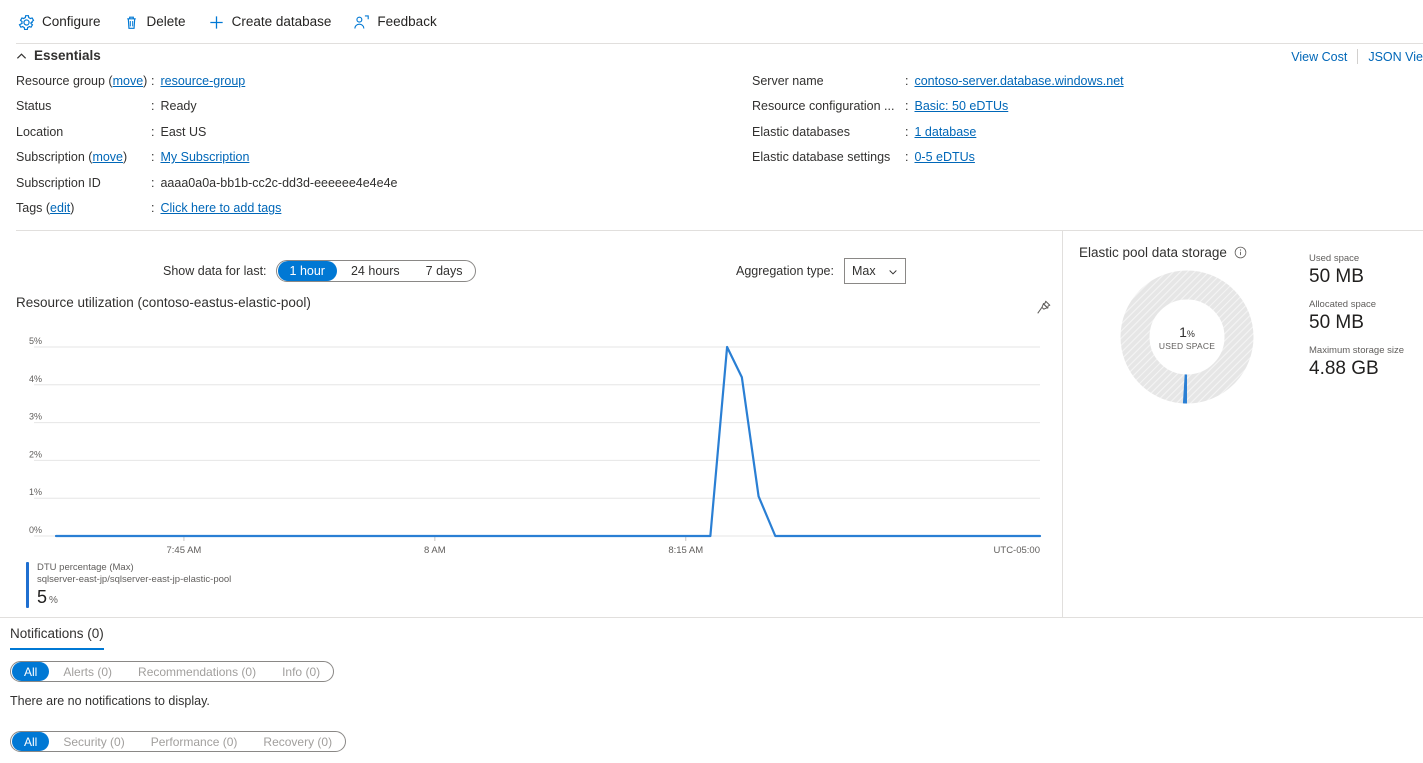 Image resolution: width=1423 pixels, height=763 pixels. I want to click on essentials-row-elastic-databases: Elastic databases : 1 database, so click(938, 137).